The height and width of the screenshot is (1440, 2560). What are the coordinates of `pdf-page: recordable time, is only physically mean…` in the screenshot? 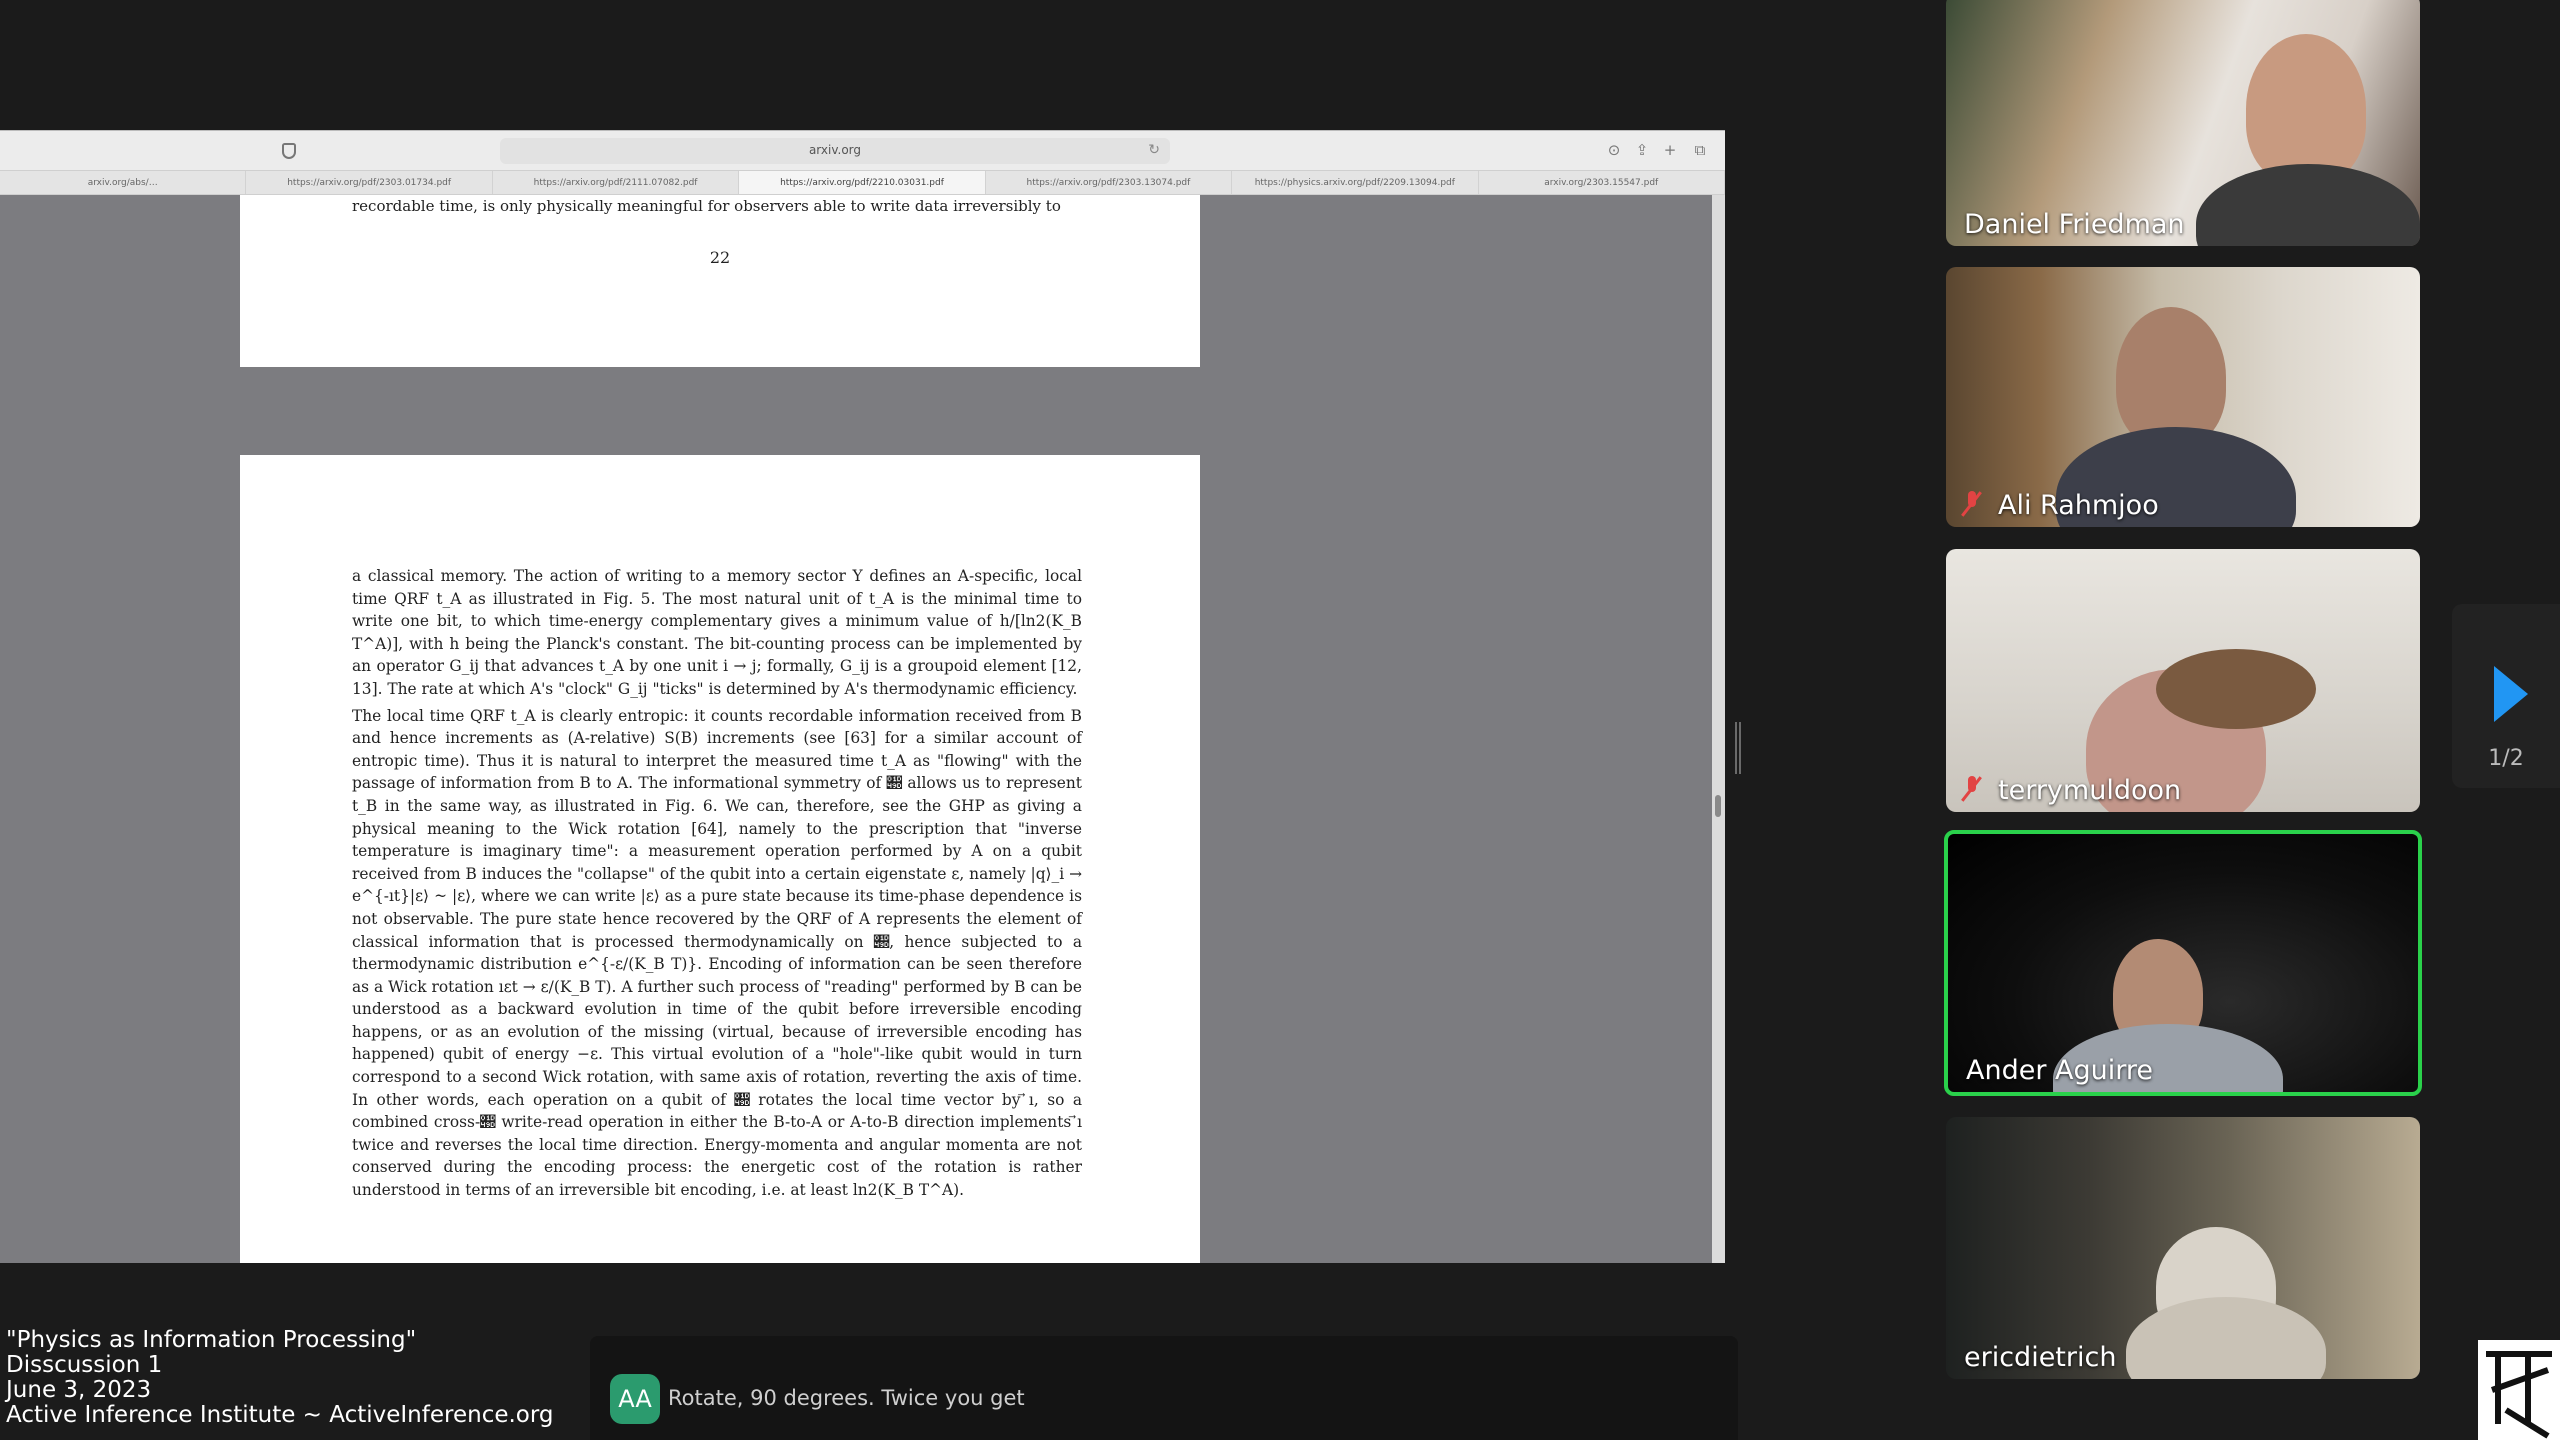 It's located at (720, 281).